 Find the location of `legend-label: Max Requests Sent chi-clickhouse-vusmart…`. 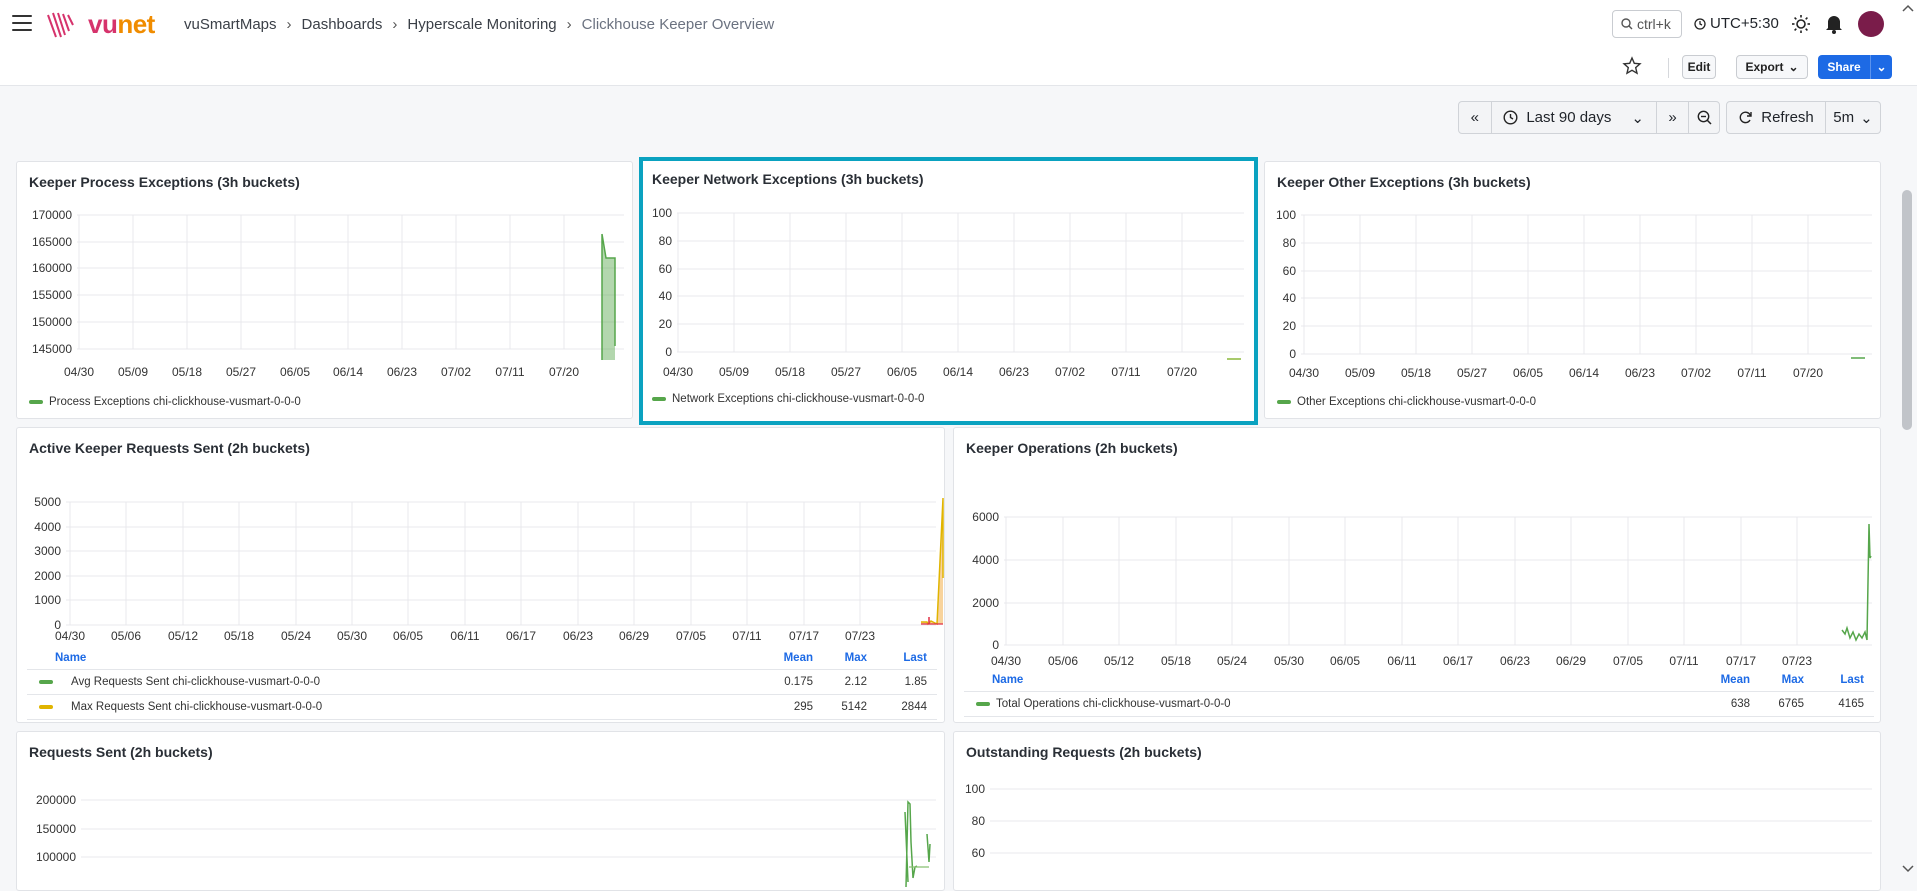

legend-label: Max Requests Sent chi-clickhouse-vusmart… is located at coordinates (197, 707).